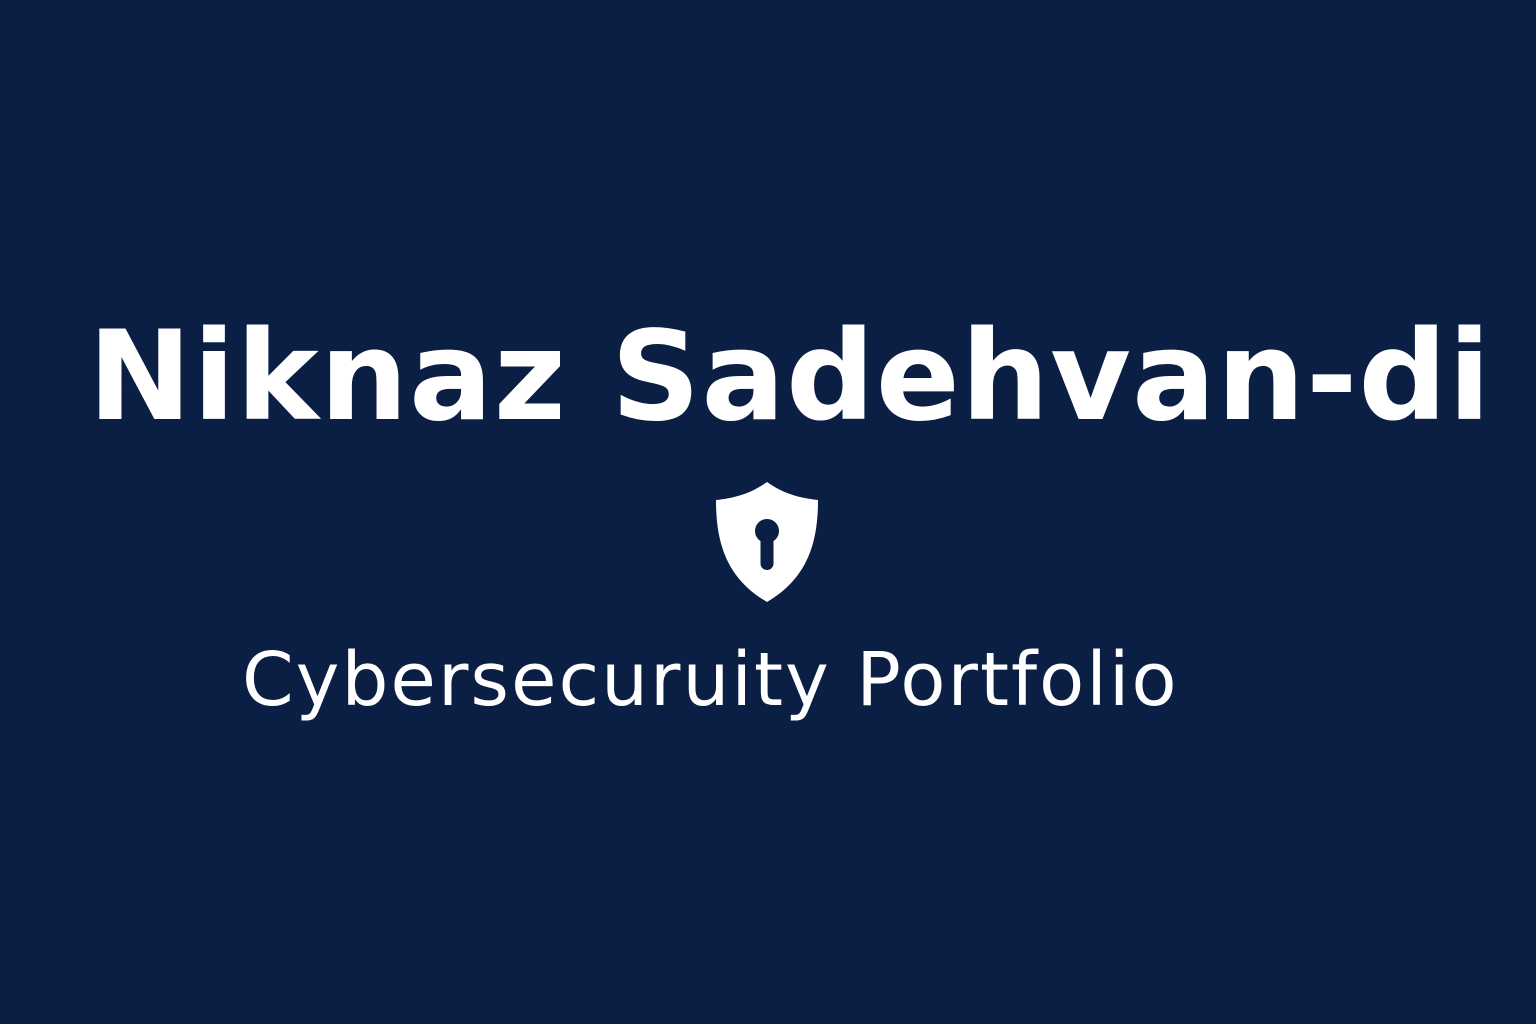 The width and height of the screenshot is (1536, 1024). I want to click on shield-keyhole-icon, so click(767, 542).